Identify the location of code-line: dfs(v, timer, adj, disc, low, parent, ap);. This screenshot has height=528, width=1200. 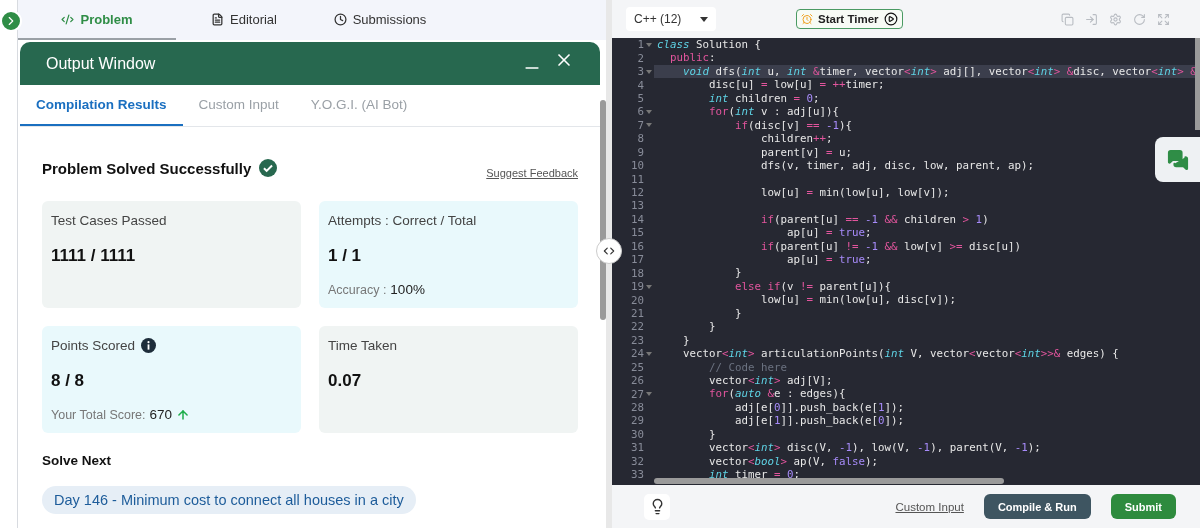
(897, 165).